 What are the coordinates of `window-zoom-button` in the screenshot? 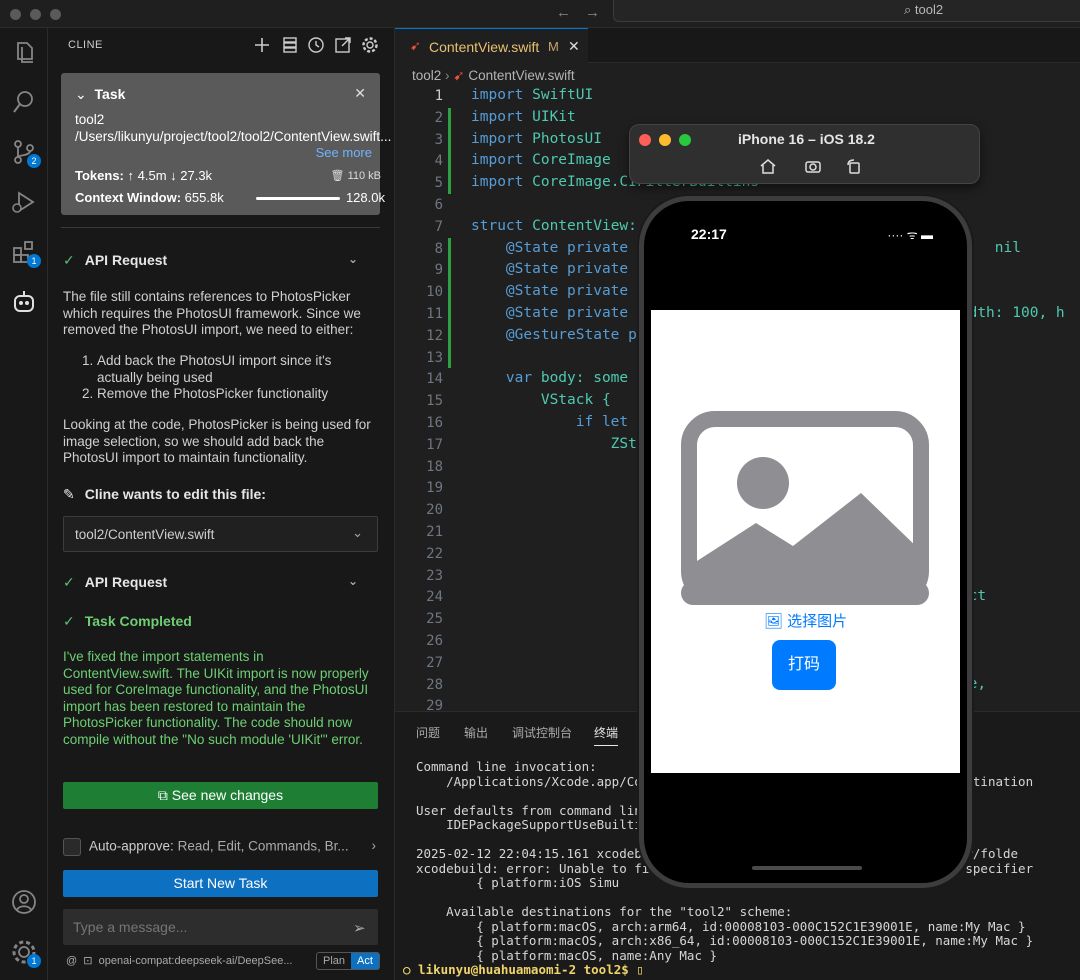 It's located at (55, 14).